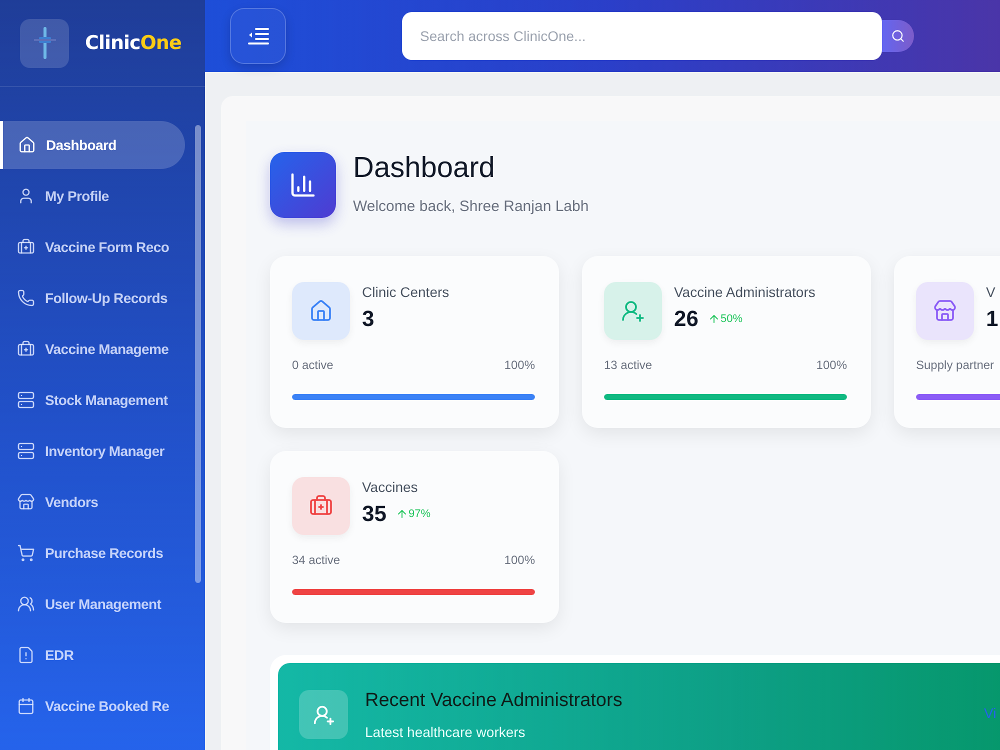  What do you see at coordinates (413, 514) in the screenshot?
I see `trend-text: 97%` at bounding box center [413, 514].